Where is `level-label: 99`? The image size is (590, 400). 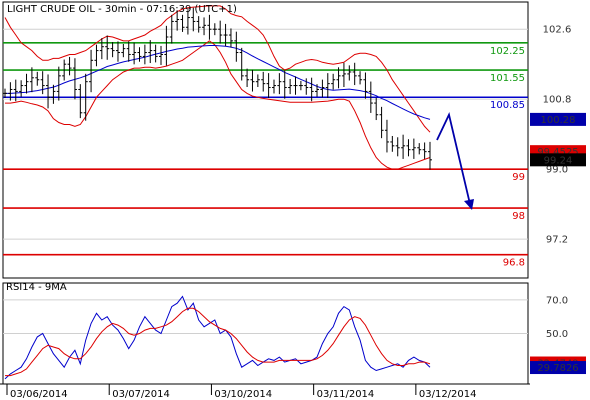 level-label: 99 is located at coordinates (518, 177).